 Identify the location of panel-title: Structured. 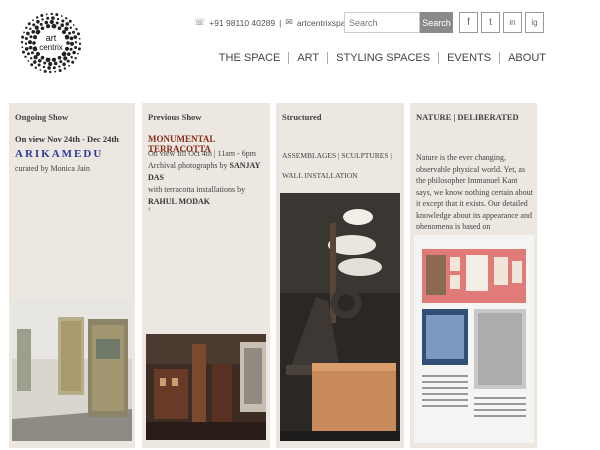
(302, 117).